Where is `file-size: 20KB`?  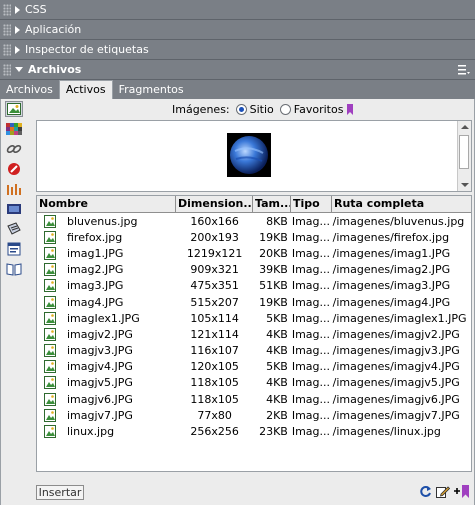
file-size: 20KB is located at coordinates (271, 253).